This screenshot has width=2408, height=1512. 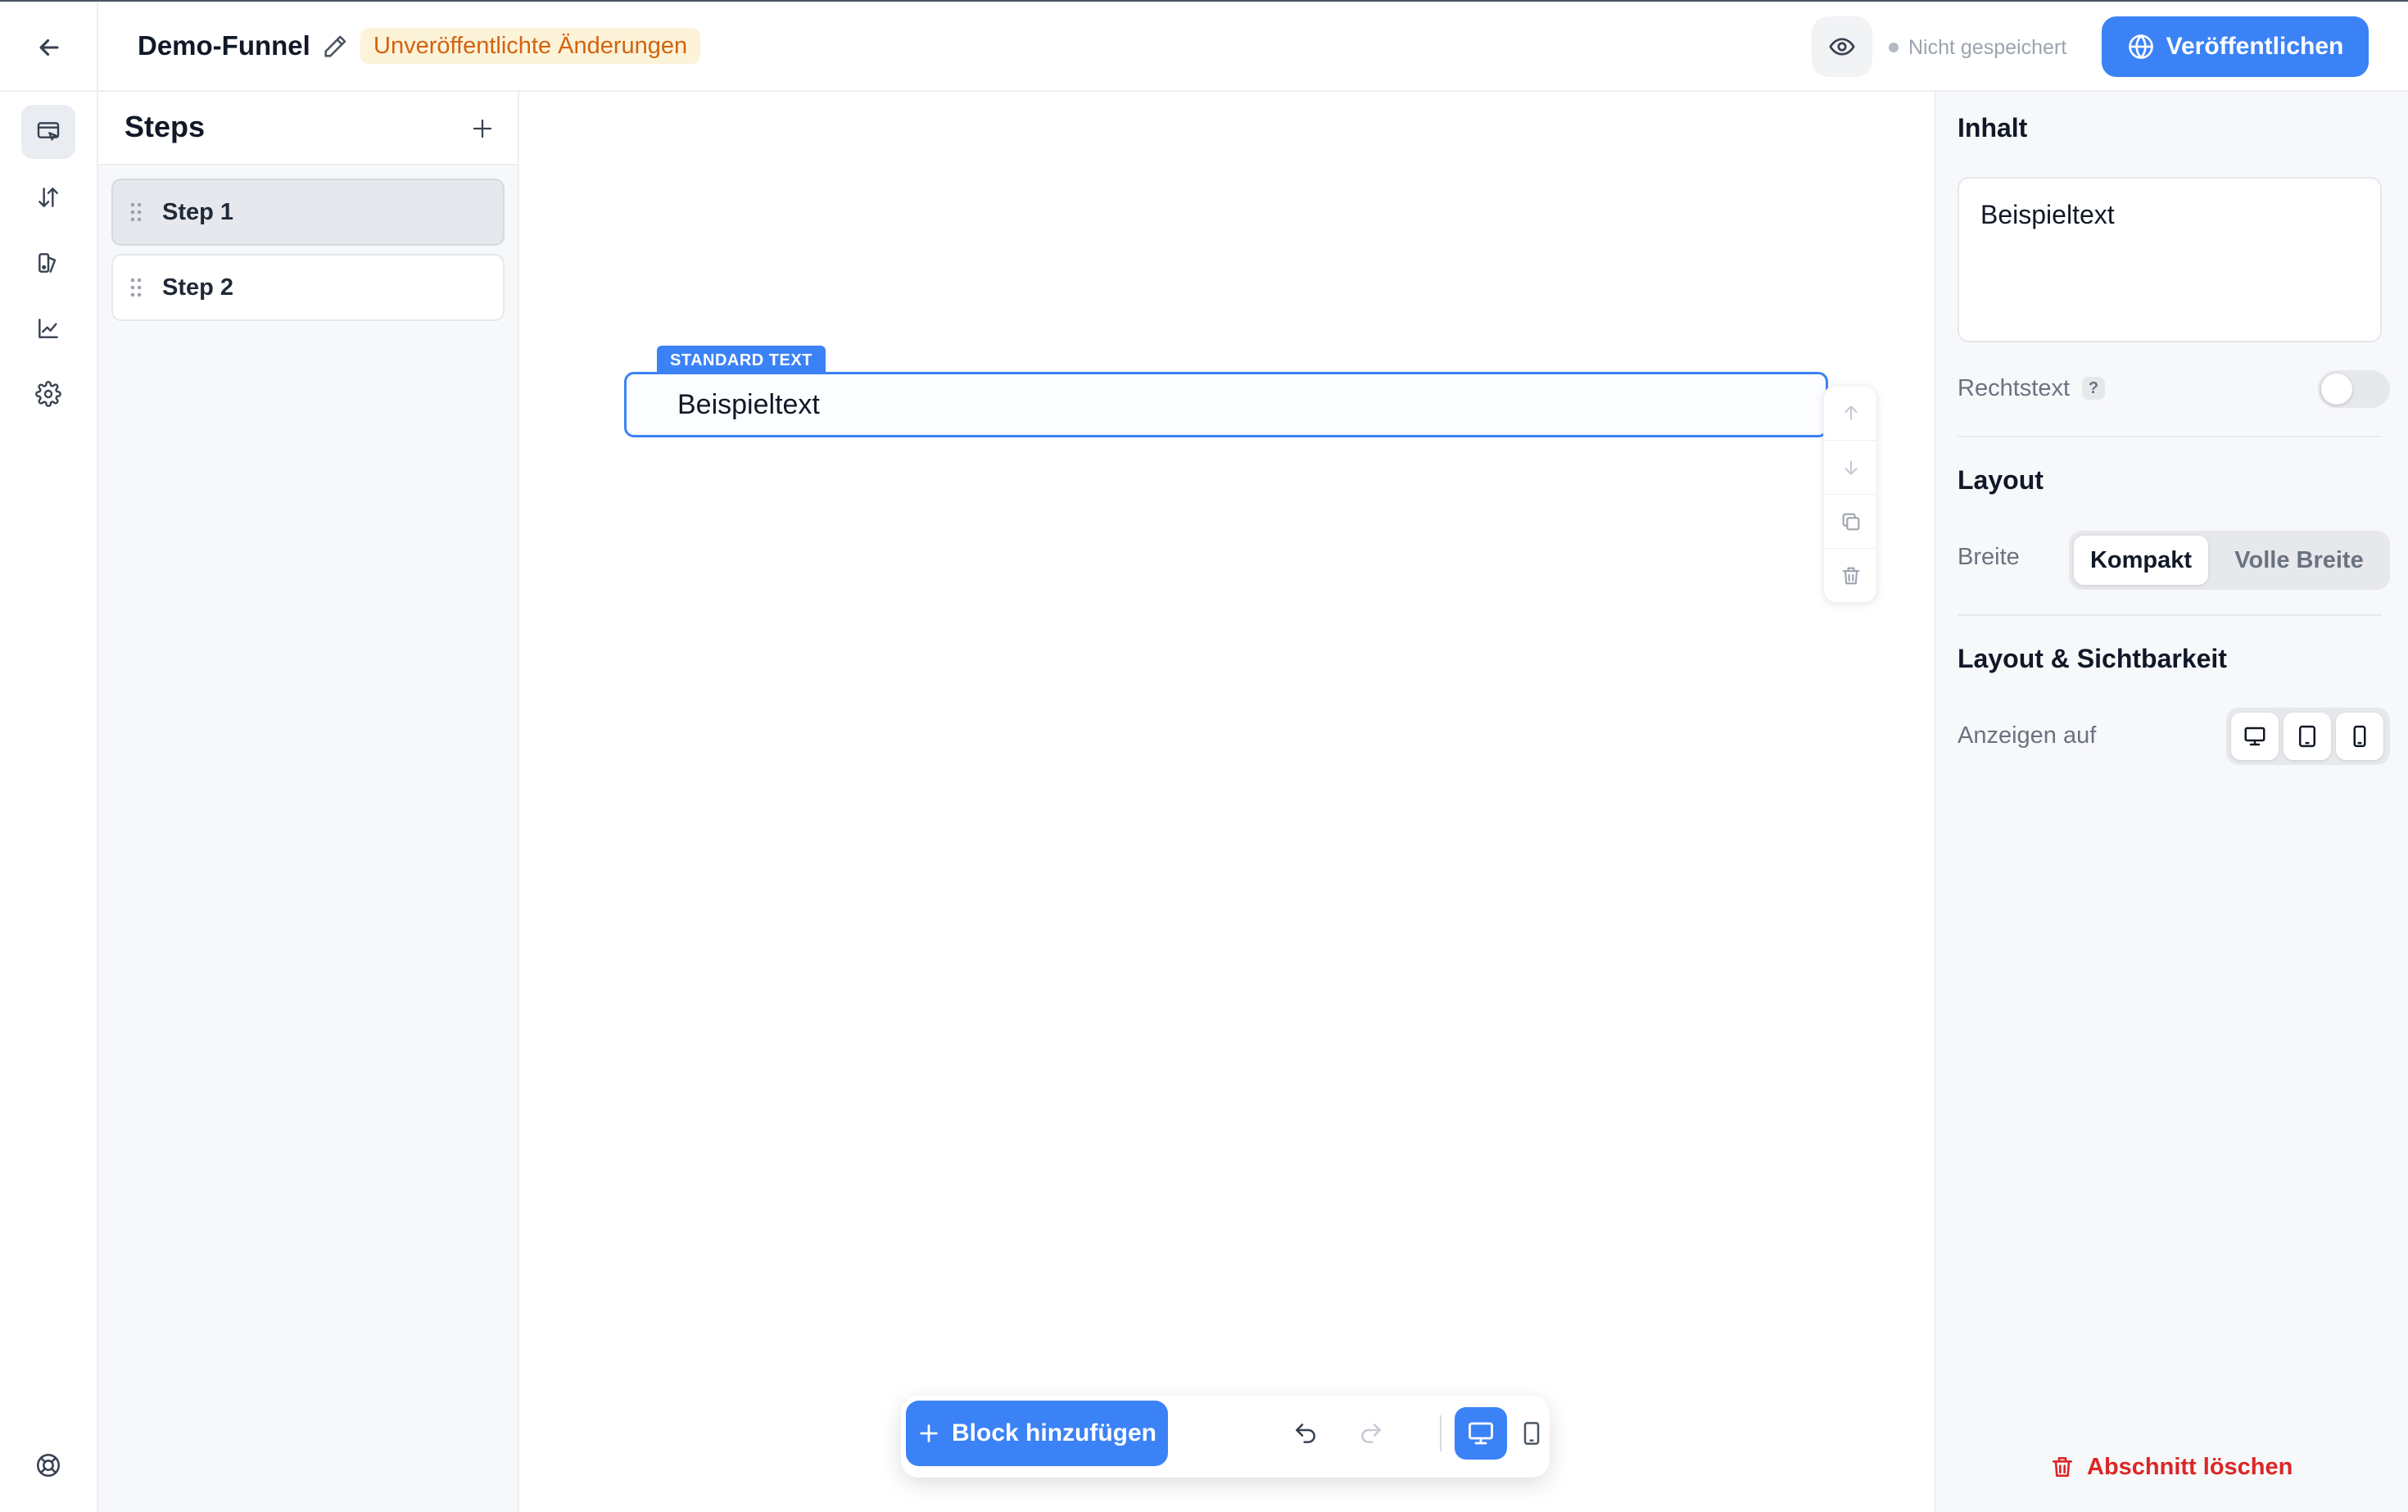 I want to click on rail-item-help, so click(x=48, y=1465).